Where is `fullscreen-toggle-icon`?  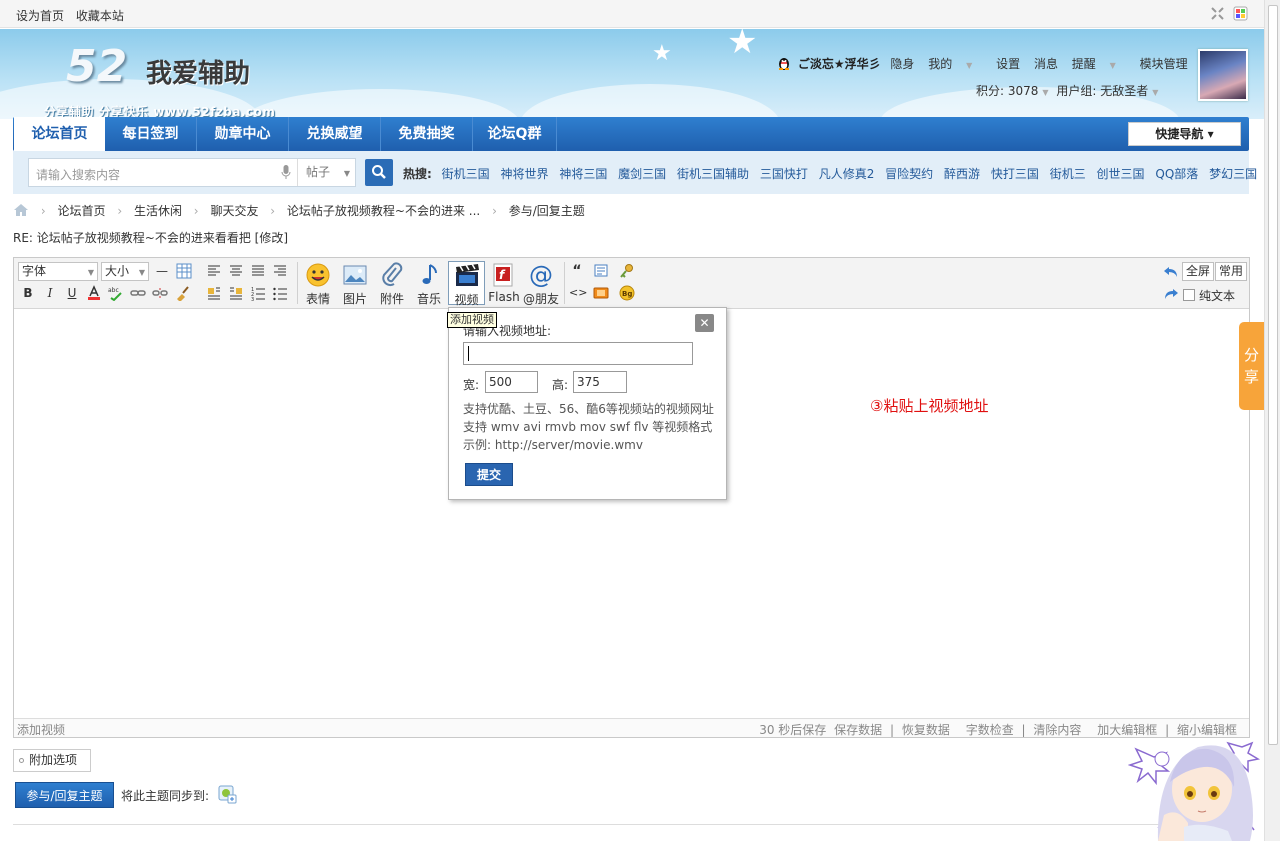 fullscreen-toggle-icon is located at coordinates (1217, 13).